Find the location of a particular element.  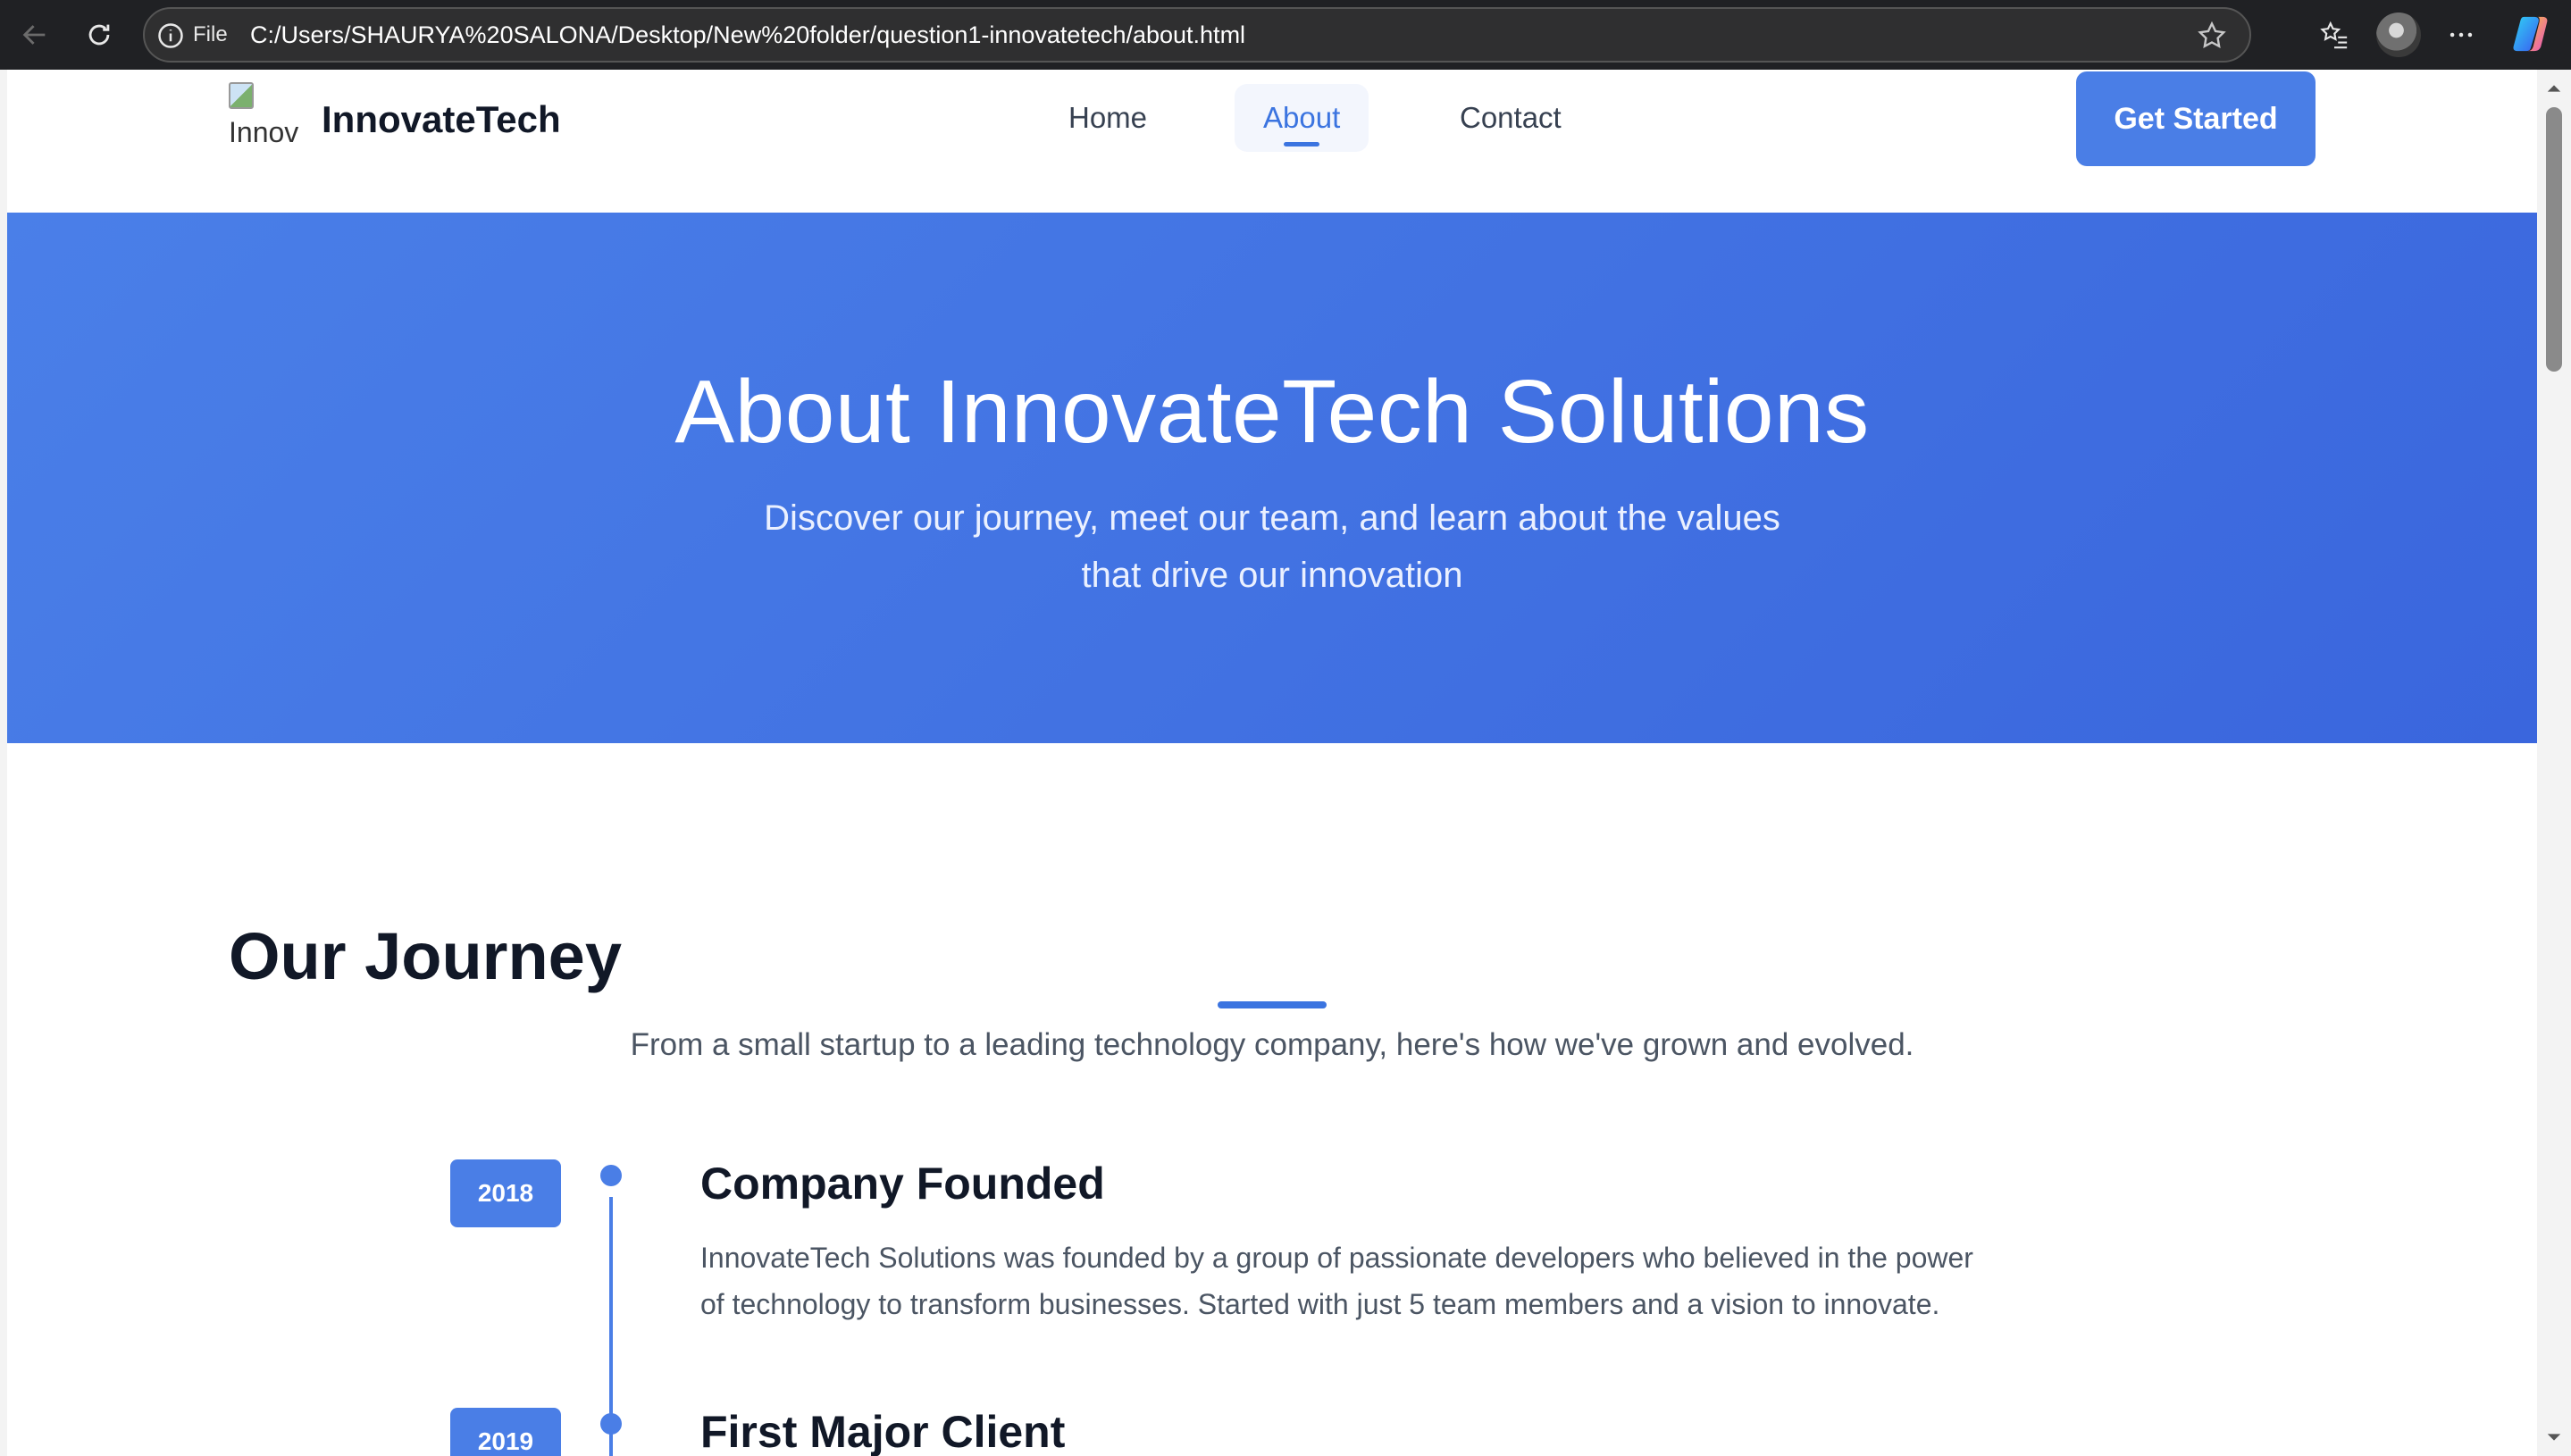

section-divider is located at coordinates (1272, 1004).